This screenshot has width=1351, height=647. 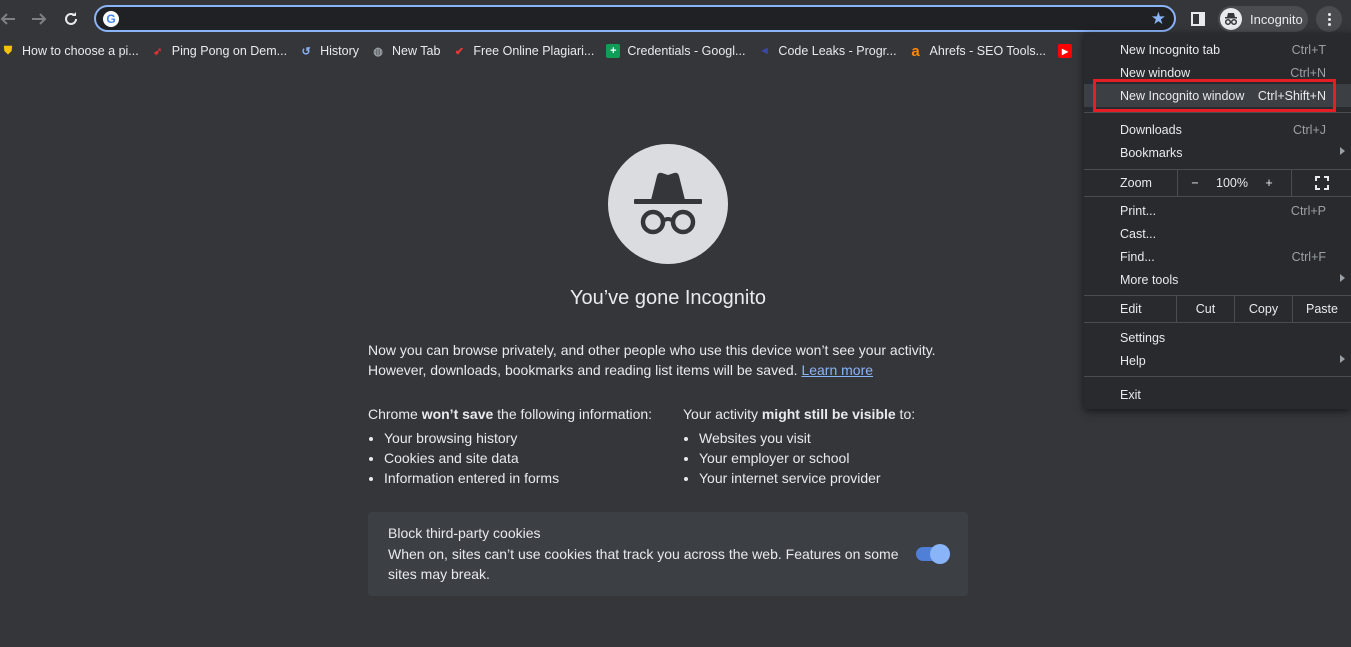 What do you see at coordinates (1149, 279) in the screenshot?
I see `menu-label: More tools` at bounding box center [1149, 279].